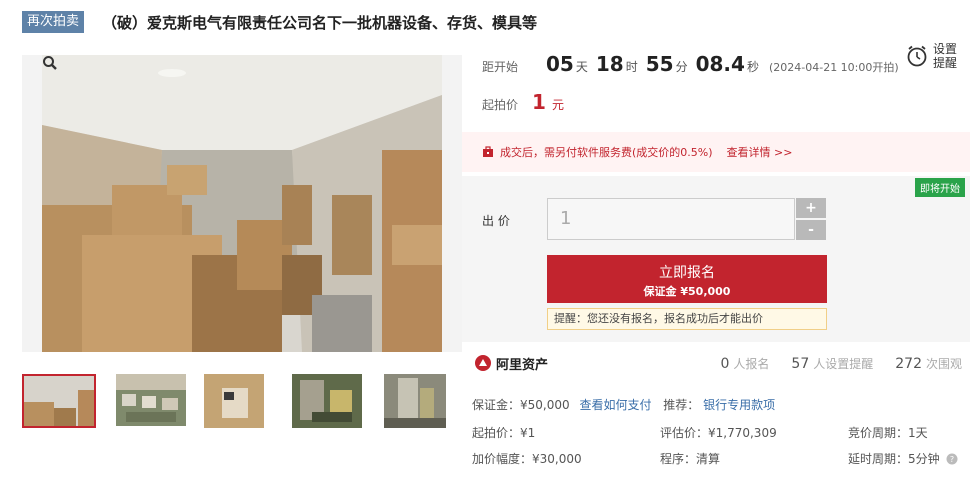 The image size is (970, 479). I want to click on title-bar: 再次拍卖 （破）爱克斯电气有限责任公司名下一批机器设备、存货、模具等, so click(279, 22).